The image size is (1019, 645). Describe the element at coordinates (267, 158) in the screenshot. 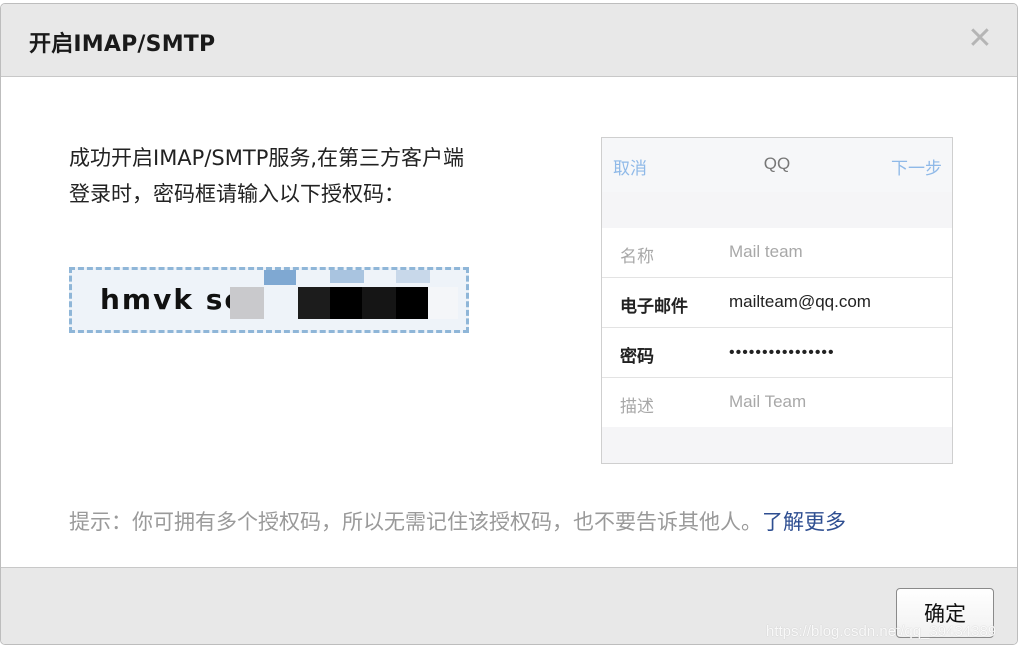

I see `message-line-1: 成功开启IMAP/SMTP服务,在第三方客户端` at that location.